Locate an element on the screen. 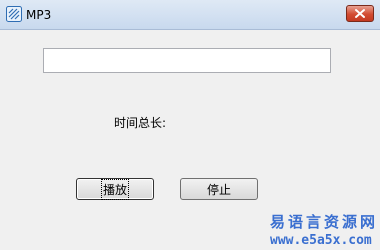 Image resolution: width=380 pixels, height=250 pixels. play-button: 播放 is located at coordinates (115, 189).